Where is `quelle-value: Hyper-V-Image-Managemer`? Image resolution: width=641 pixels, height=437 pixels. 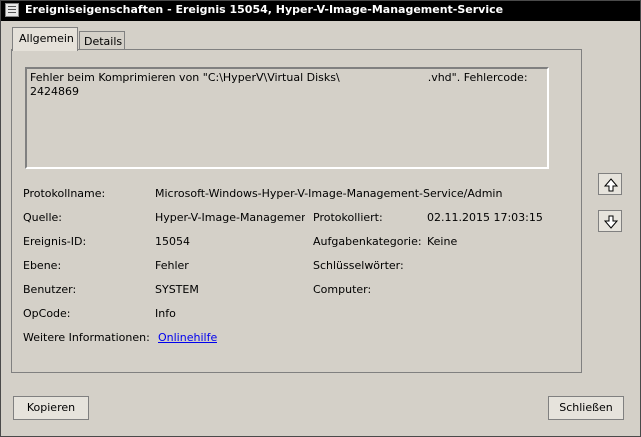 quelle-value: Hyper-V-Image-Managemer is located at coordinates (230, 217).